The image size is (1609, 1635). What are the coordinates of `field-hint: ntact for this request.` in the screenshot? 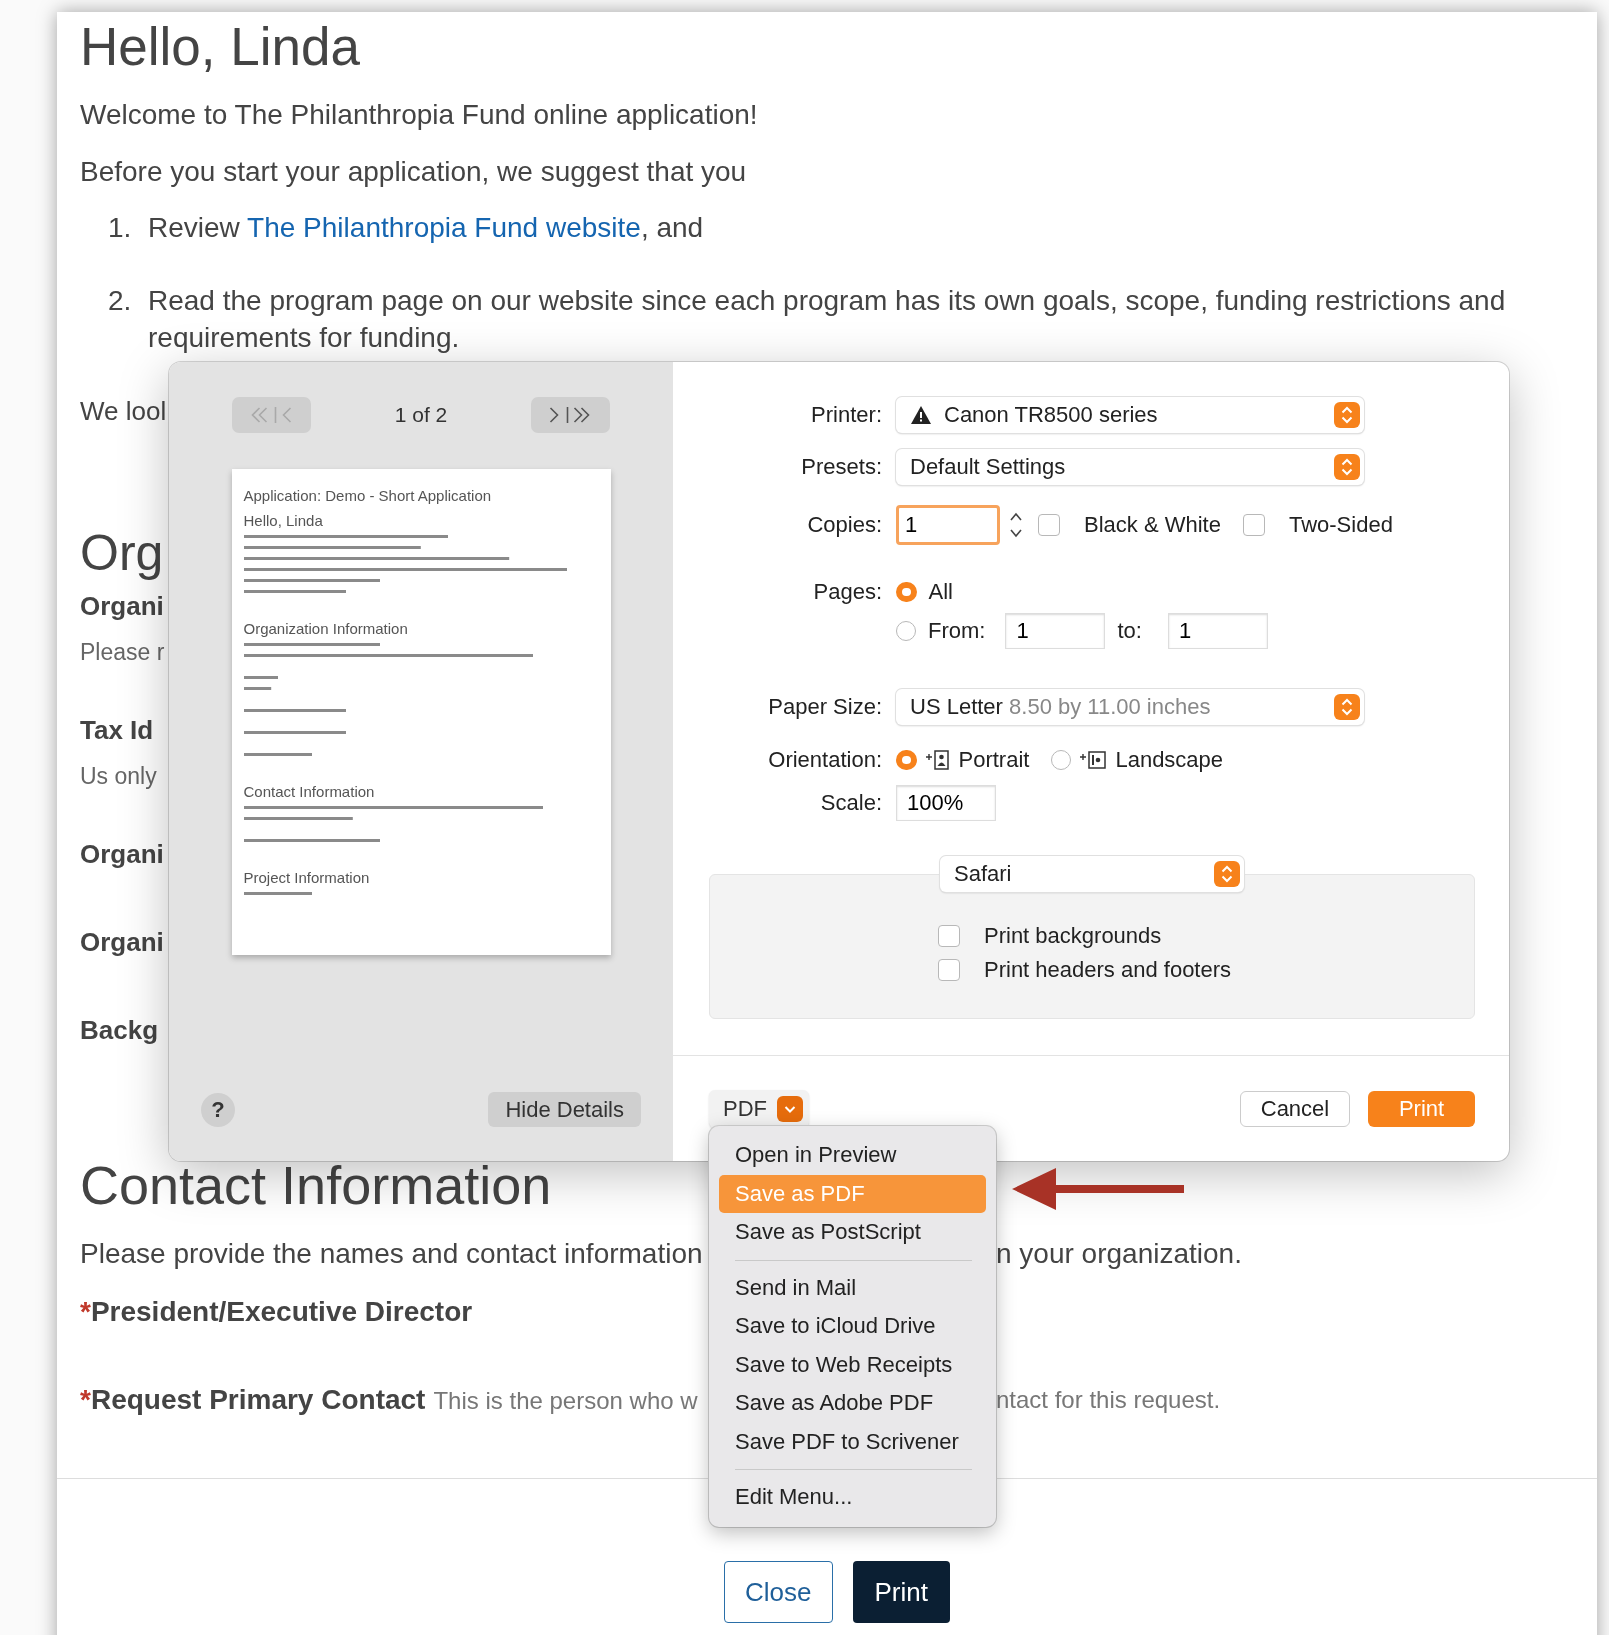 It's located at (1108, 1400).